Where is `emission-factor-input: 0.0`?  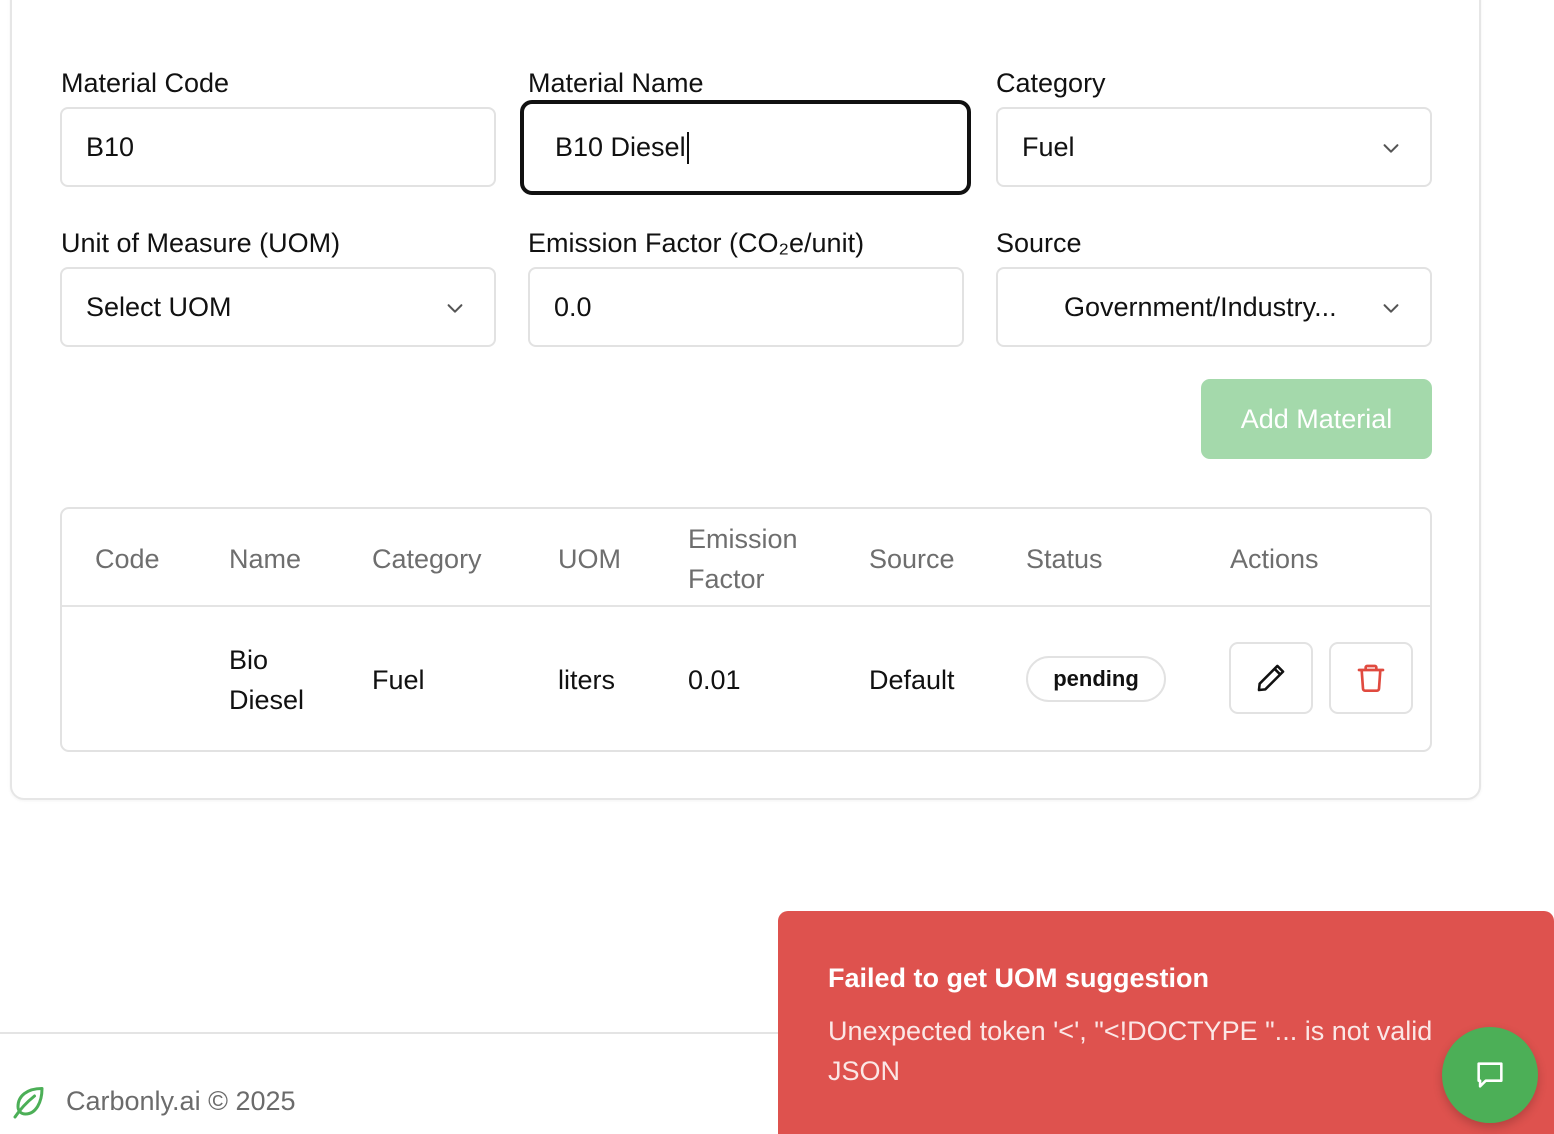
emission-factor-input: 0.0 is located at coordinates (746, 307).